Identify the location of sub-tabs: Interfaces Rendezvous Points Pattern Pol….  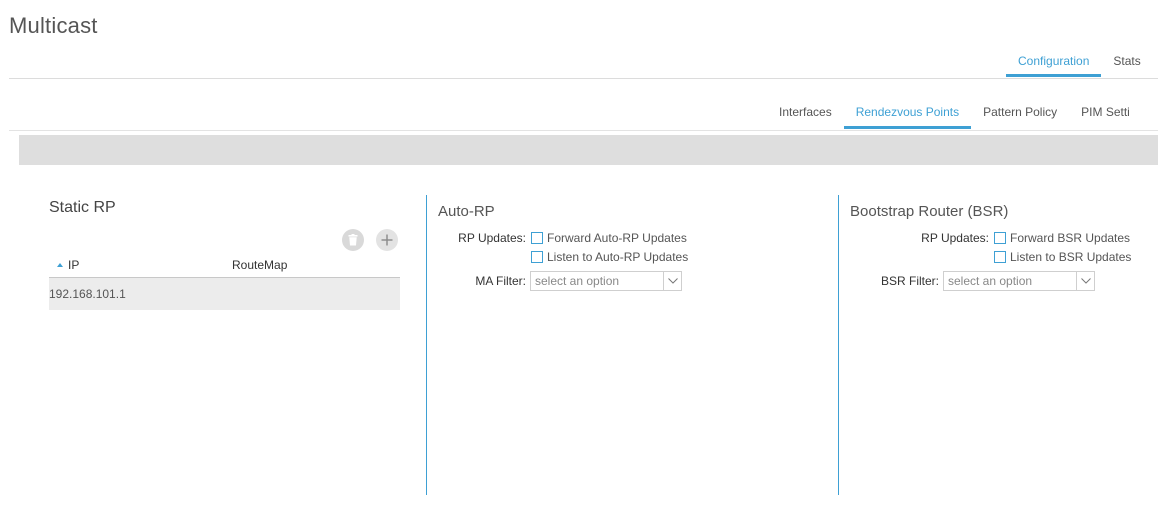
(954, 118).